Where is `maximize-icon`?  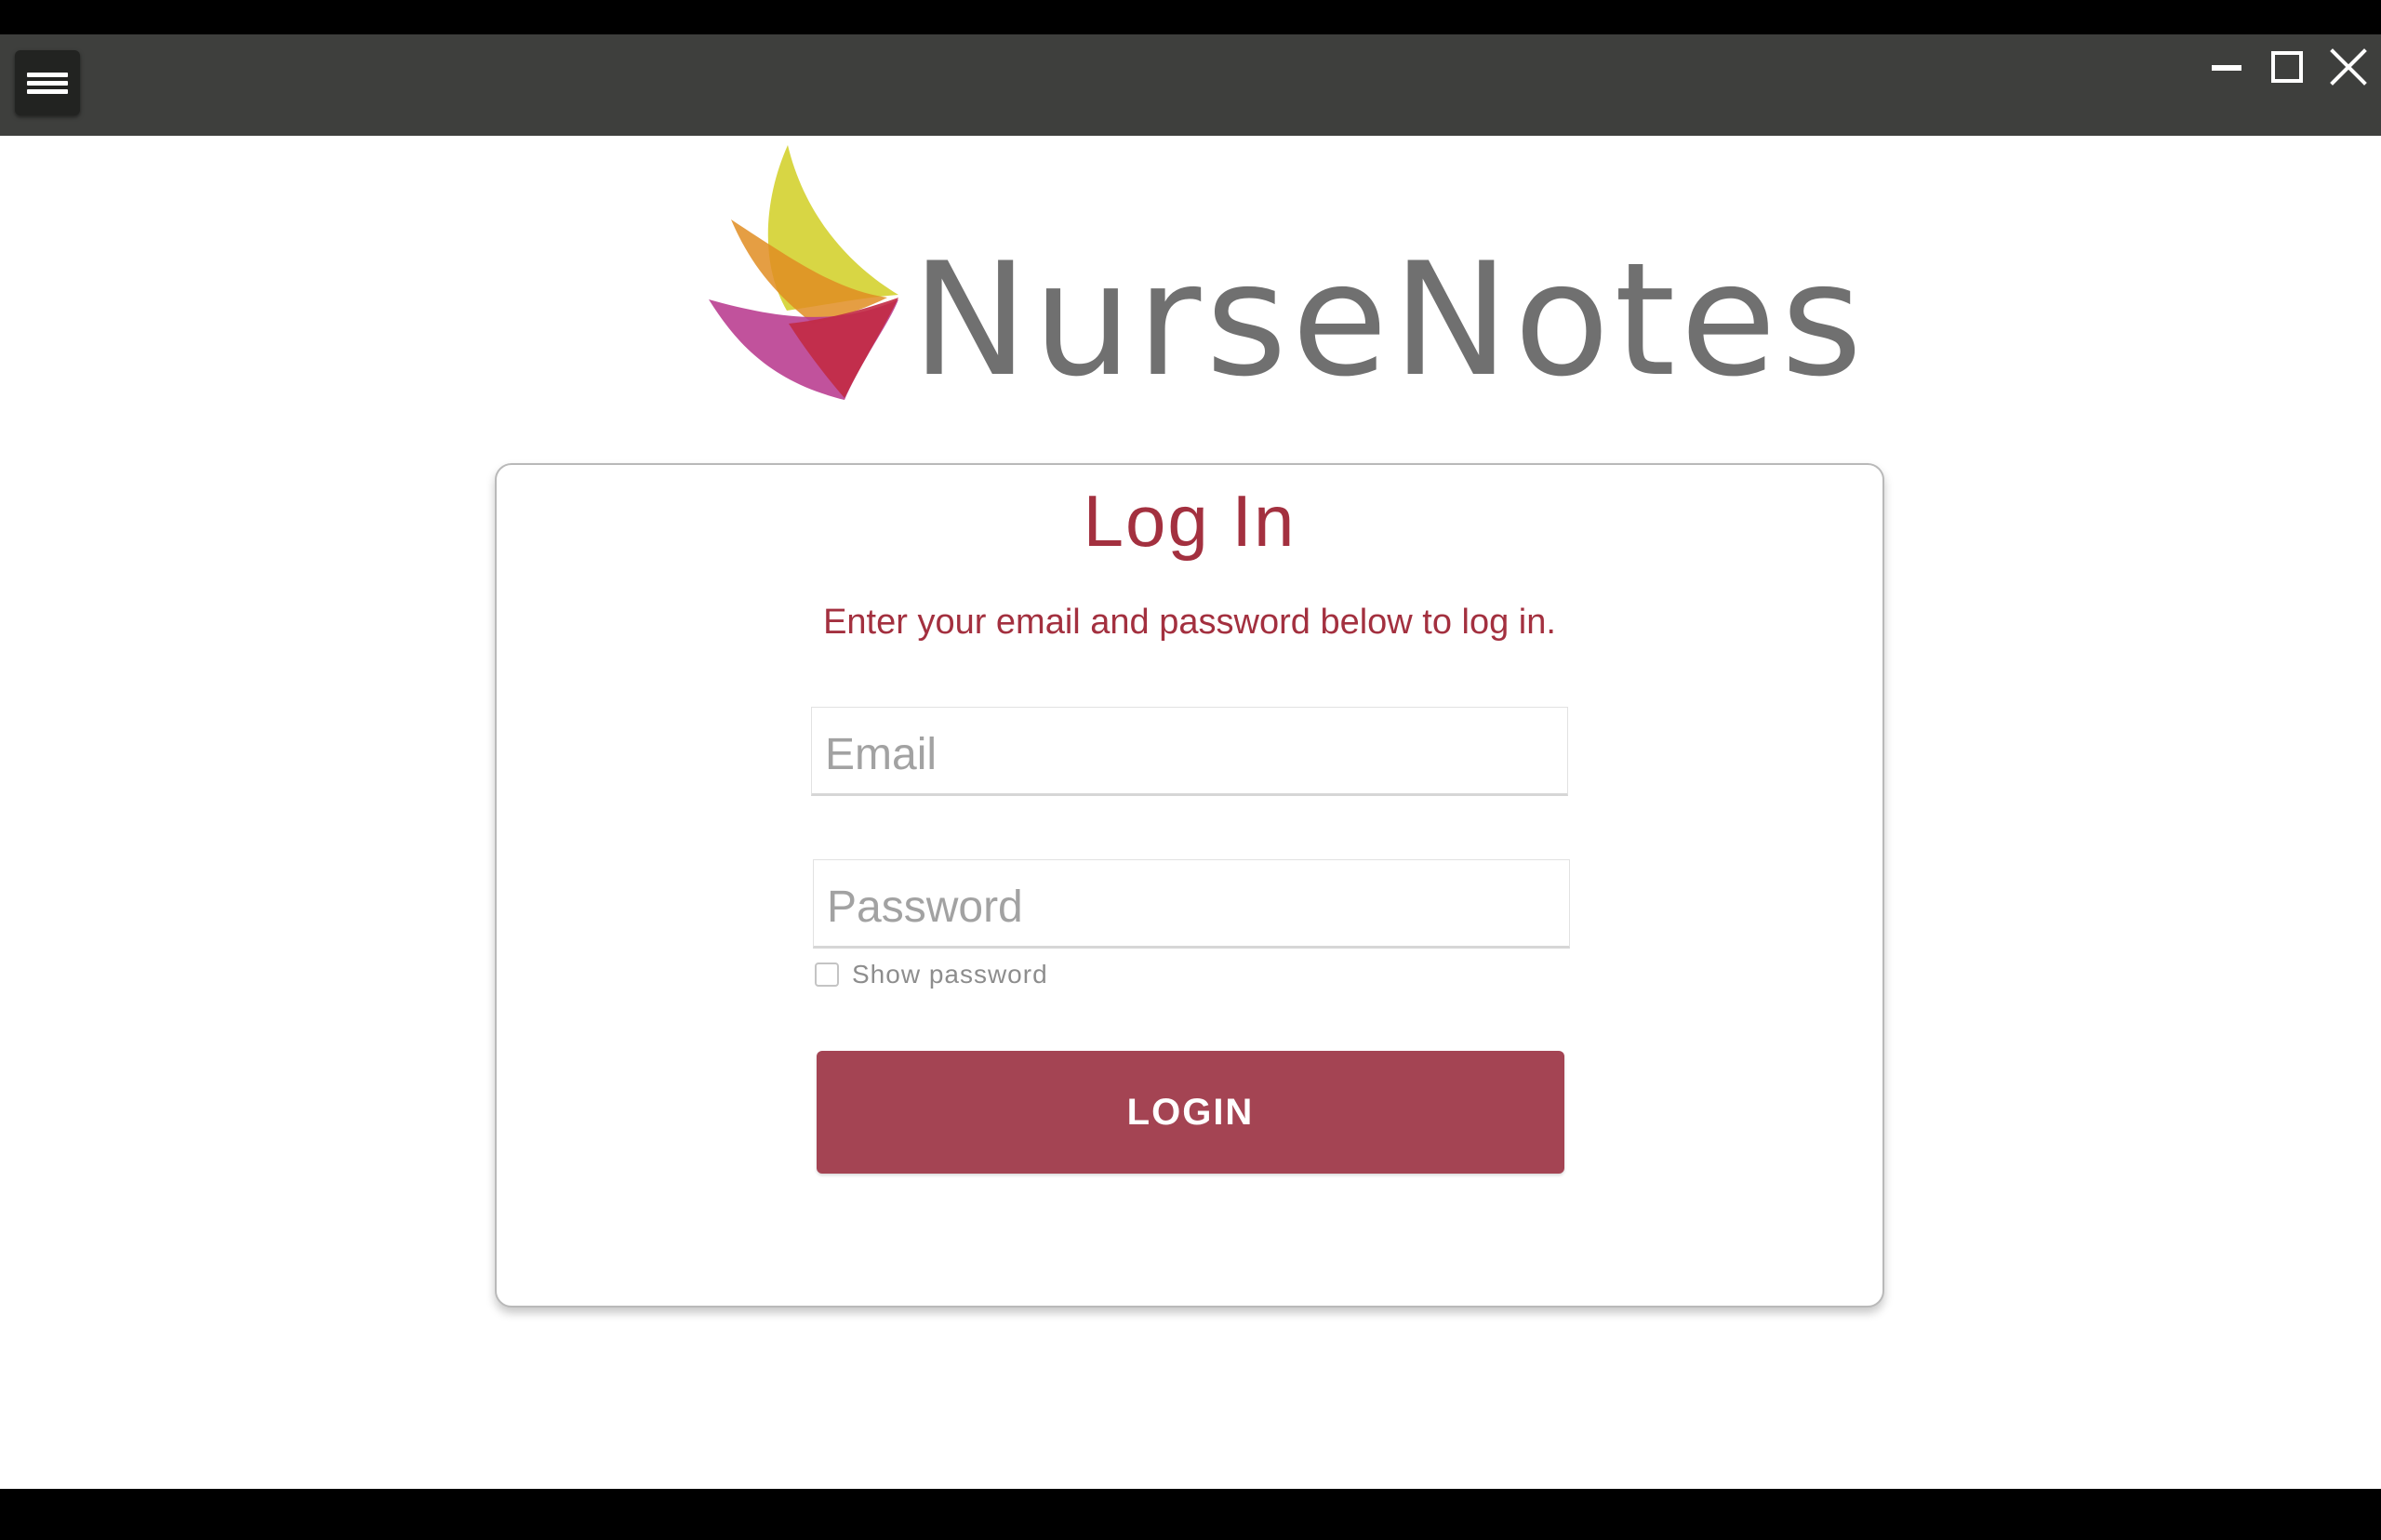 maximize-icon is located at coordinates (2287, 67).